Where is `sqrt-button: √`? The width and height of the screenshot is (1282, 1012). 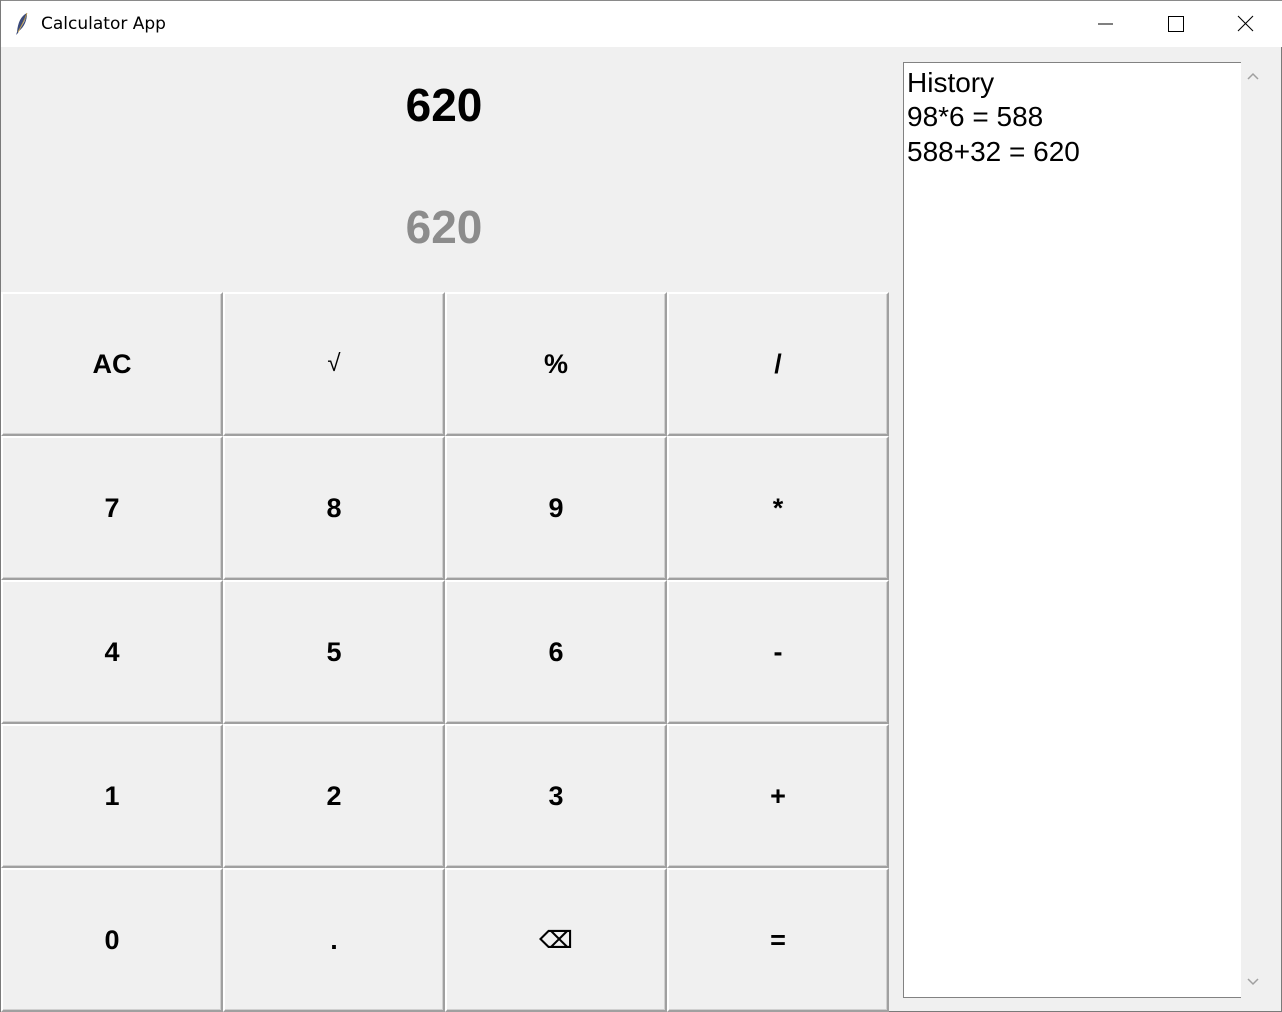
sqrt-button: √ is located at coordinates (334, 364).